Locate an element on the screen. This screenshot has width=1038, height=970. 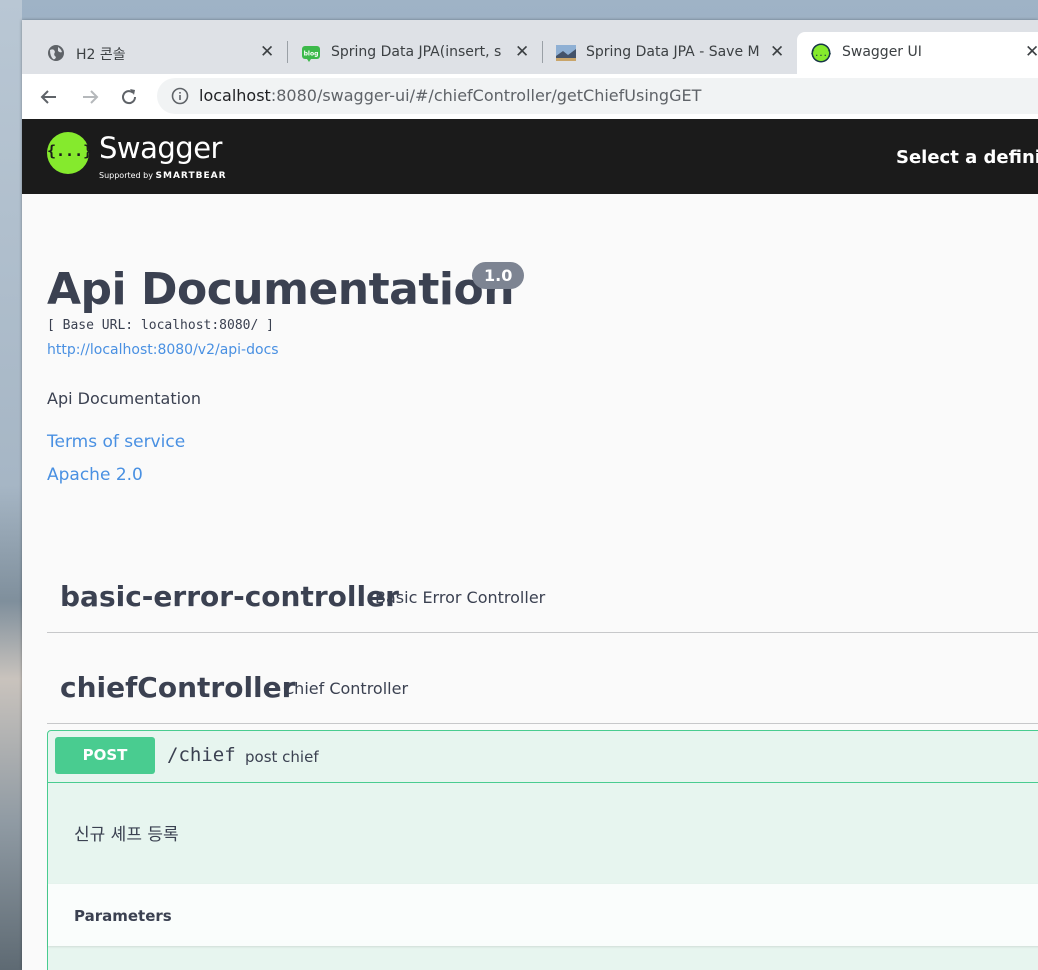
version-badge: 1.0 is located at coordinates (498, 275).